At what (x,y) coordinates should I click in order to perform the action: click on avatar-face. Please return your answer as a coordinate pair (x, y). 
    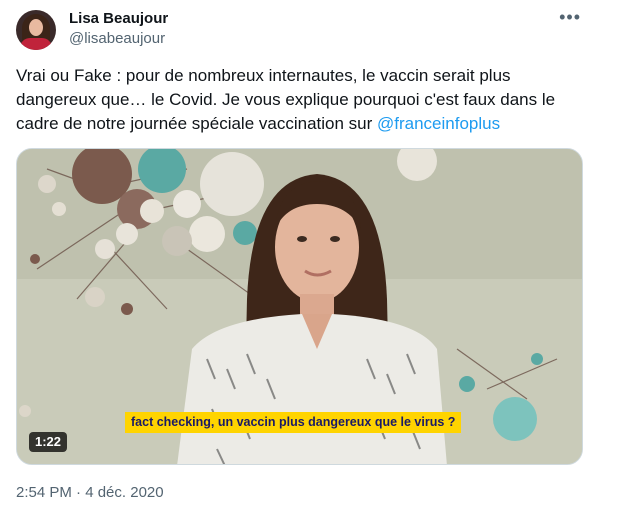
    Looking at the image, I should click on (36, 27).